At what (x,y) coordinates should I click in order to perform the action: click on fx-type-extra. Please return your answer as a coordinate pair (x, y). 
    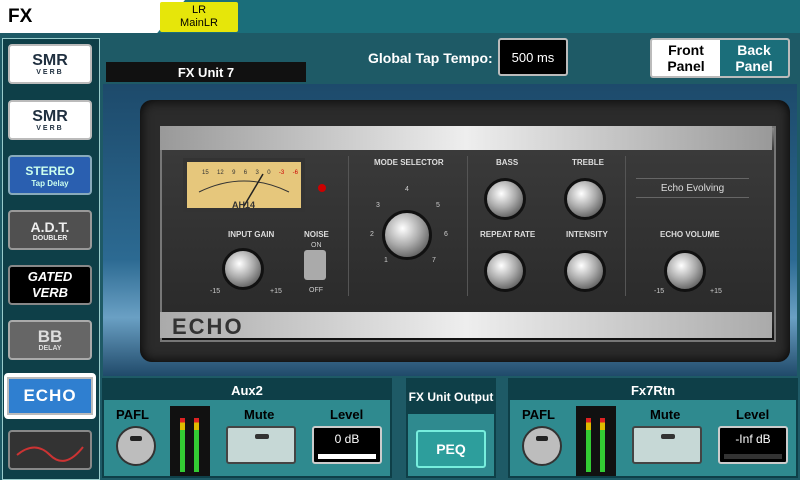
    Looking at the image, I should click on (50, 450).